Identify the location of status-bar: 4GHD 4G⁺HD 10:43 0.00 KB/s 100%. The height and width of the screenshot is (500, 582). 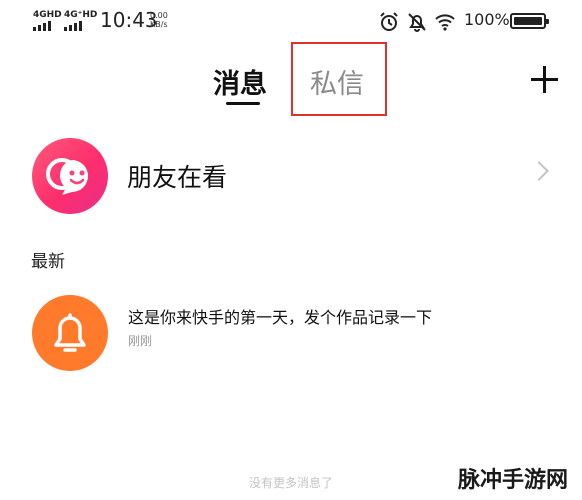
(291, 22).